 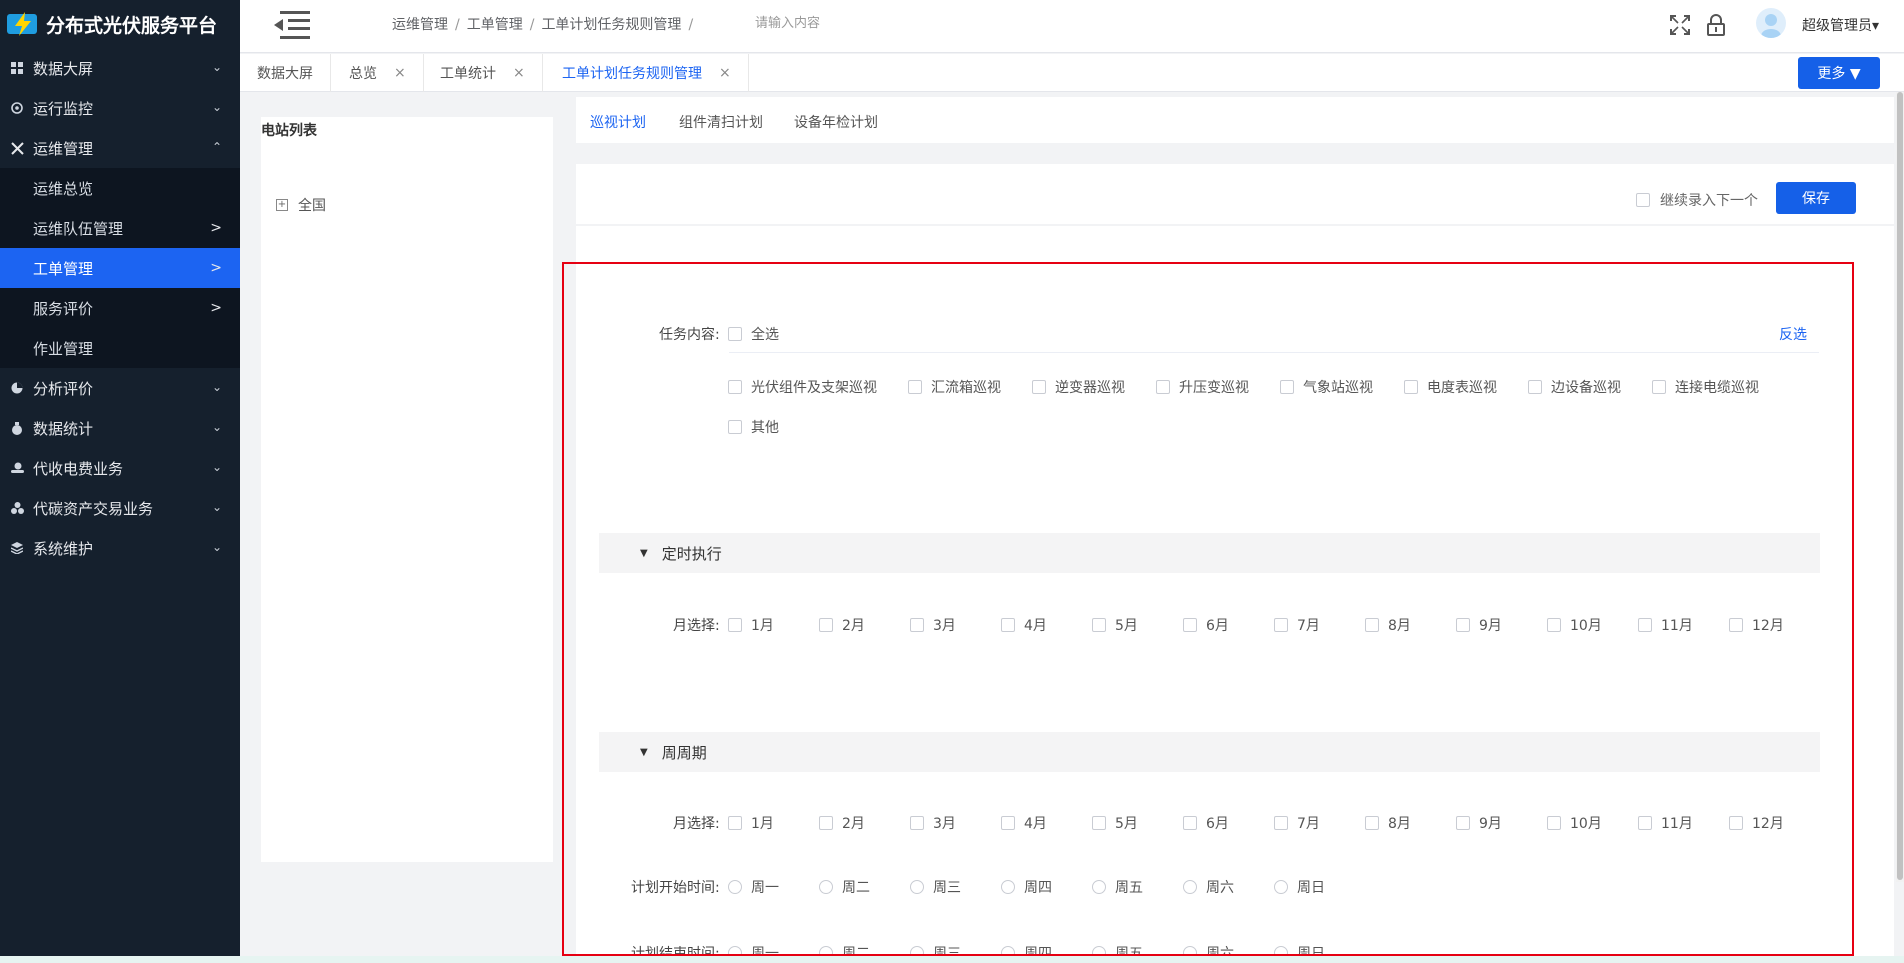 What do you see at coordinates (1840, 25) in the screenshot?
I see `user-menu: 超级管理员▾` at bounding box center [1840, 25].